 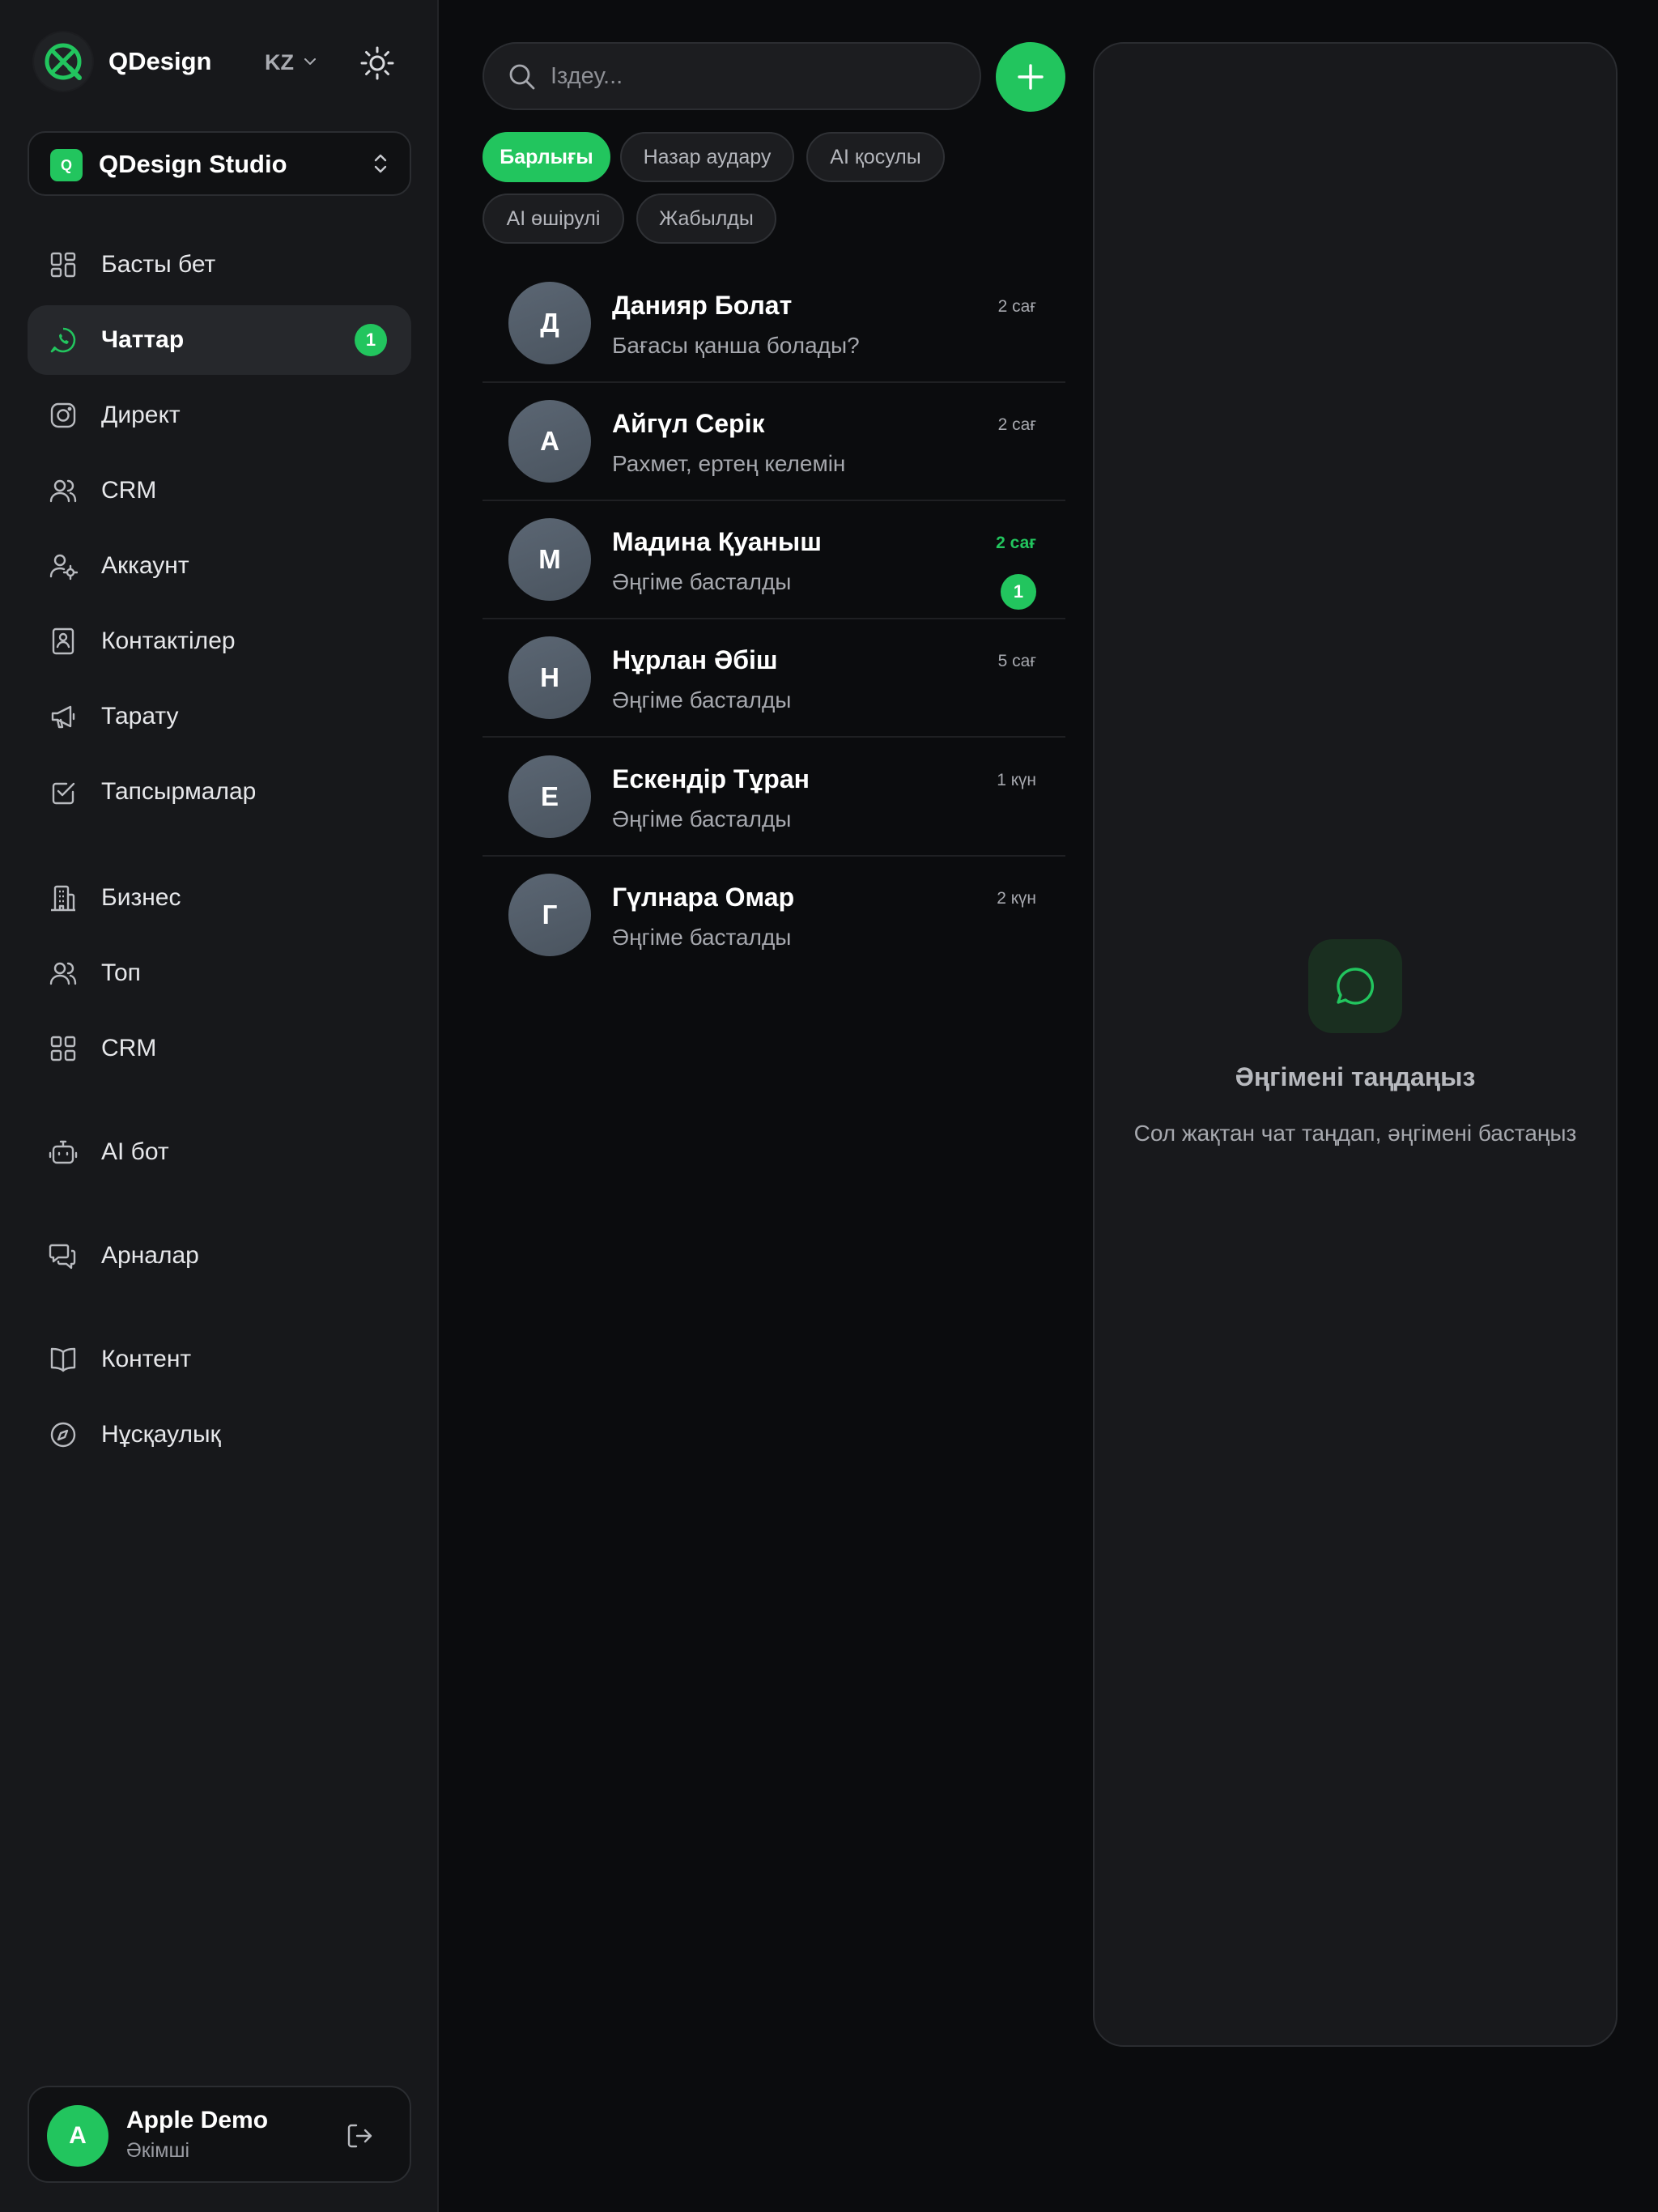 What do you see at coordinates (219, 491) in the screenshot?
I see `sidebar-item-crm: CRM` at bounding box center [219, 491].